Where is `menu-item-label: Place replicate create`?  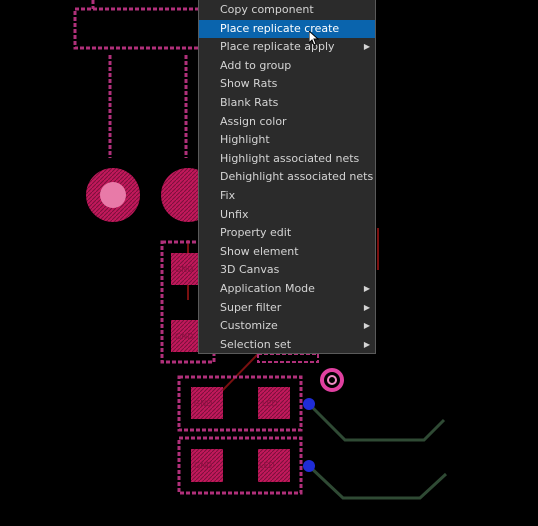 menu-item-label: Place replicate create is located at coordinates (280, 28).